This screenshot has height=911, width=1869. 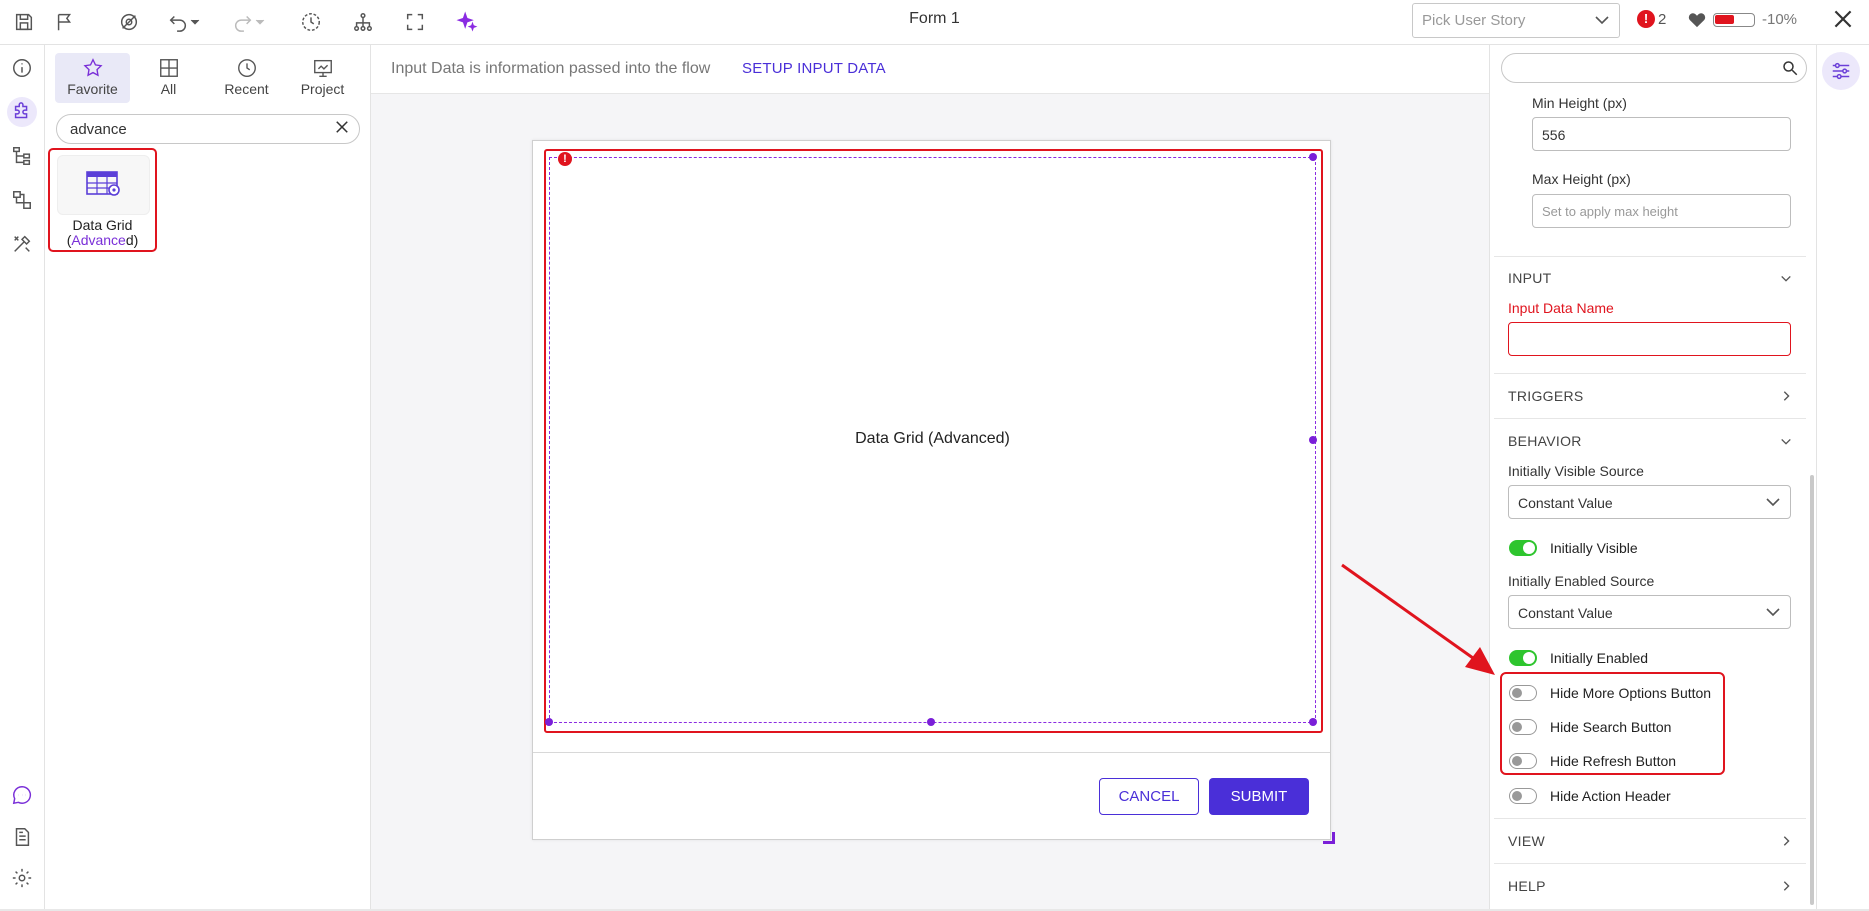 What do you see at coordinates (1599, 658) in the screenshot?
I see `initially-enabled-label: Initially Enabled` at bounding box center [1599, 658].